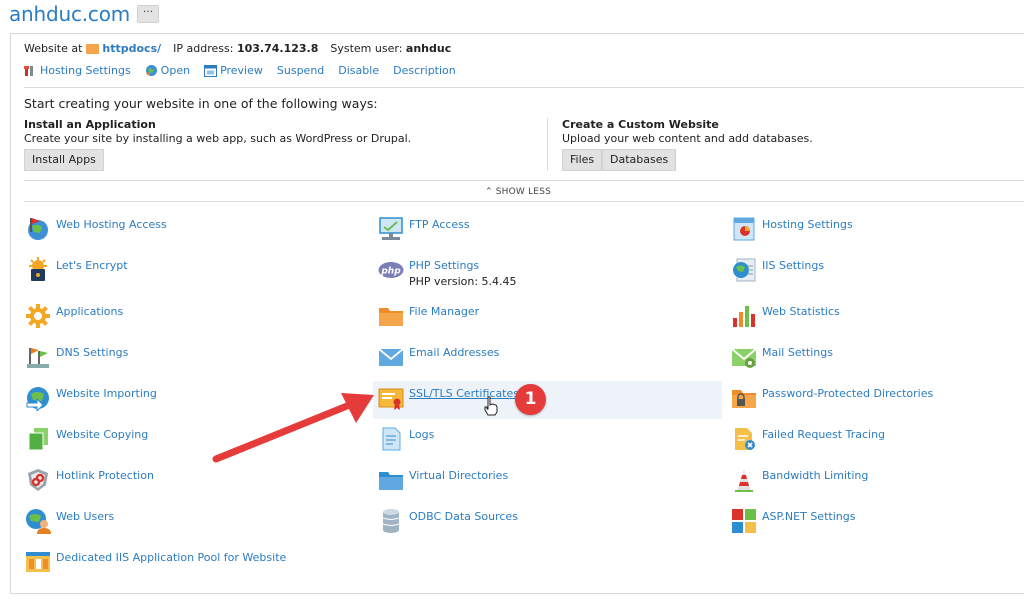 This screenshot has width=1024, height=605. What do you see at coordinates (391, 228) in the screenshot?
I see `ftp-monitor-icon` at bounding box center [391, 228].